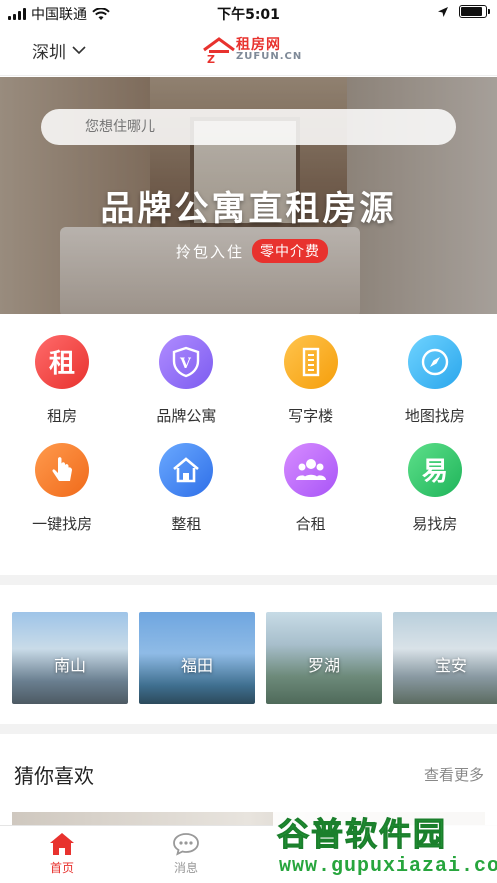 This screenshot has height=883, width=497. What do you see at coordinates (186, 416) in the screenshot?
I see `entry-label: 品牌公寓` at bounding box center [186, 416].